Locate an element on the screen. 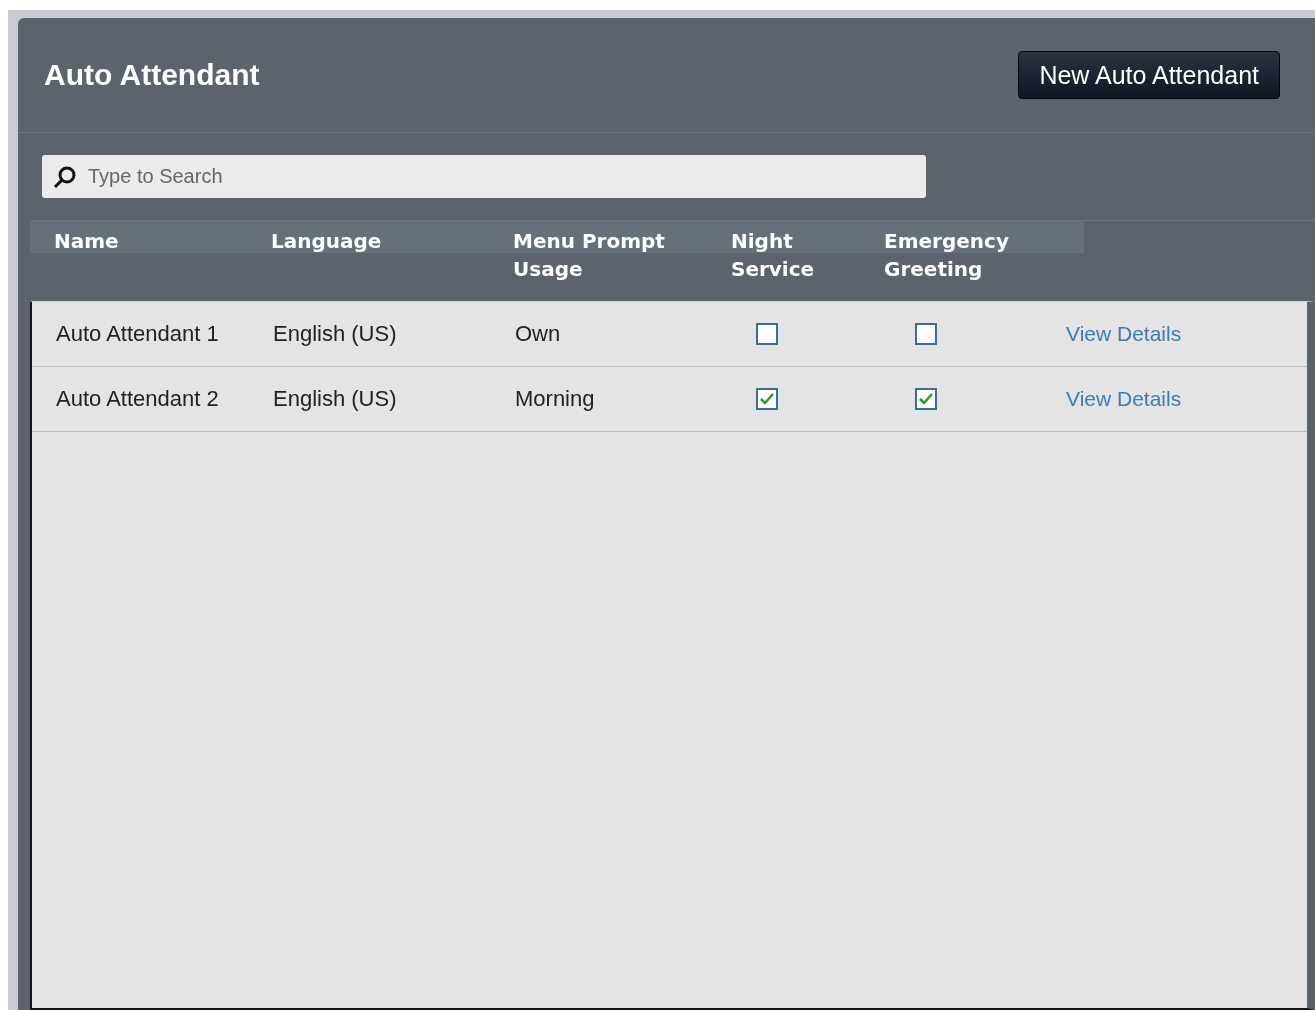  column-header: Name is located at coordinates (138, 238).